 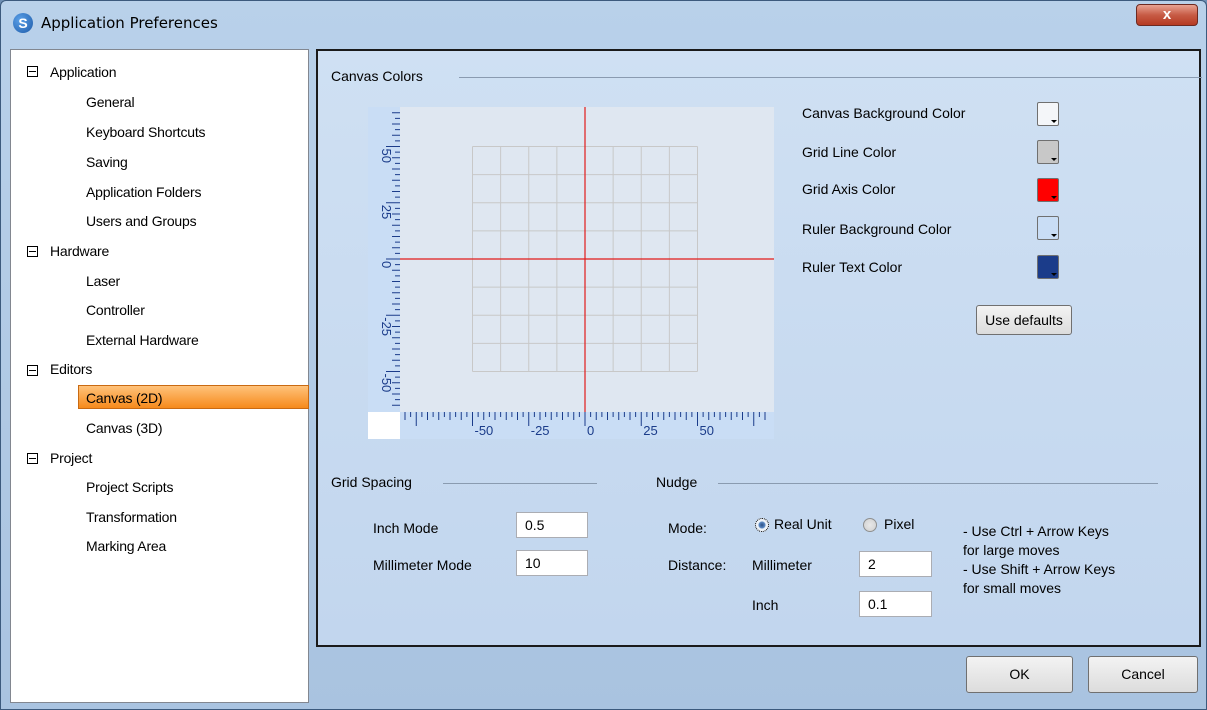 I want to click on real-unit-label: Real Unit, so click(x=803, y=524).